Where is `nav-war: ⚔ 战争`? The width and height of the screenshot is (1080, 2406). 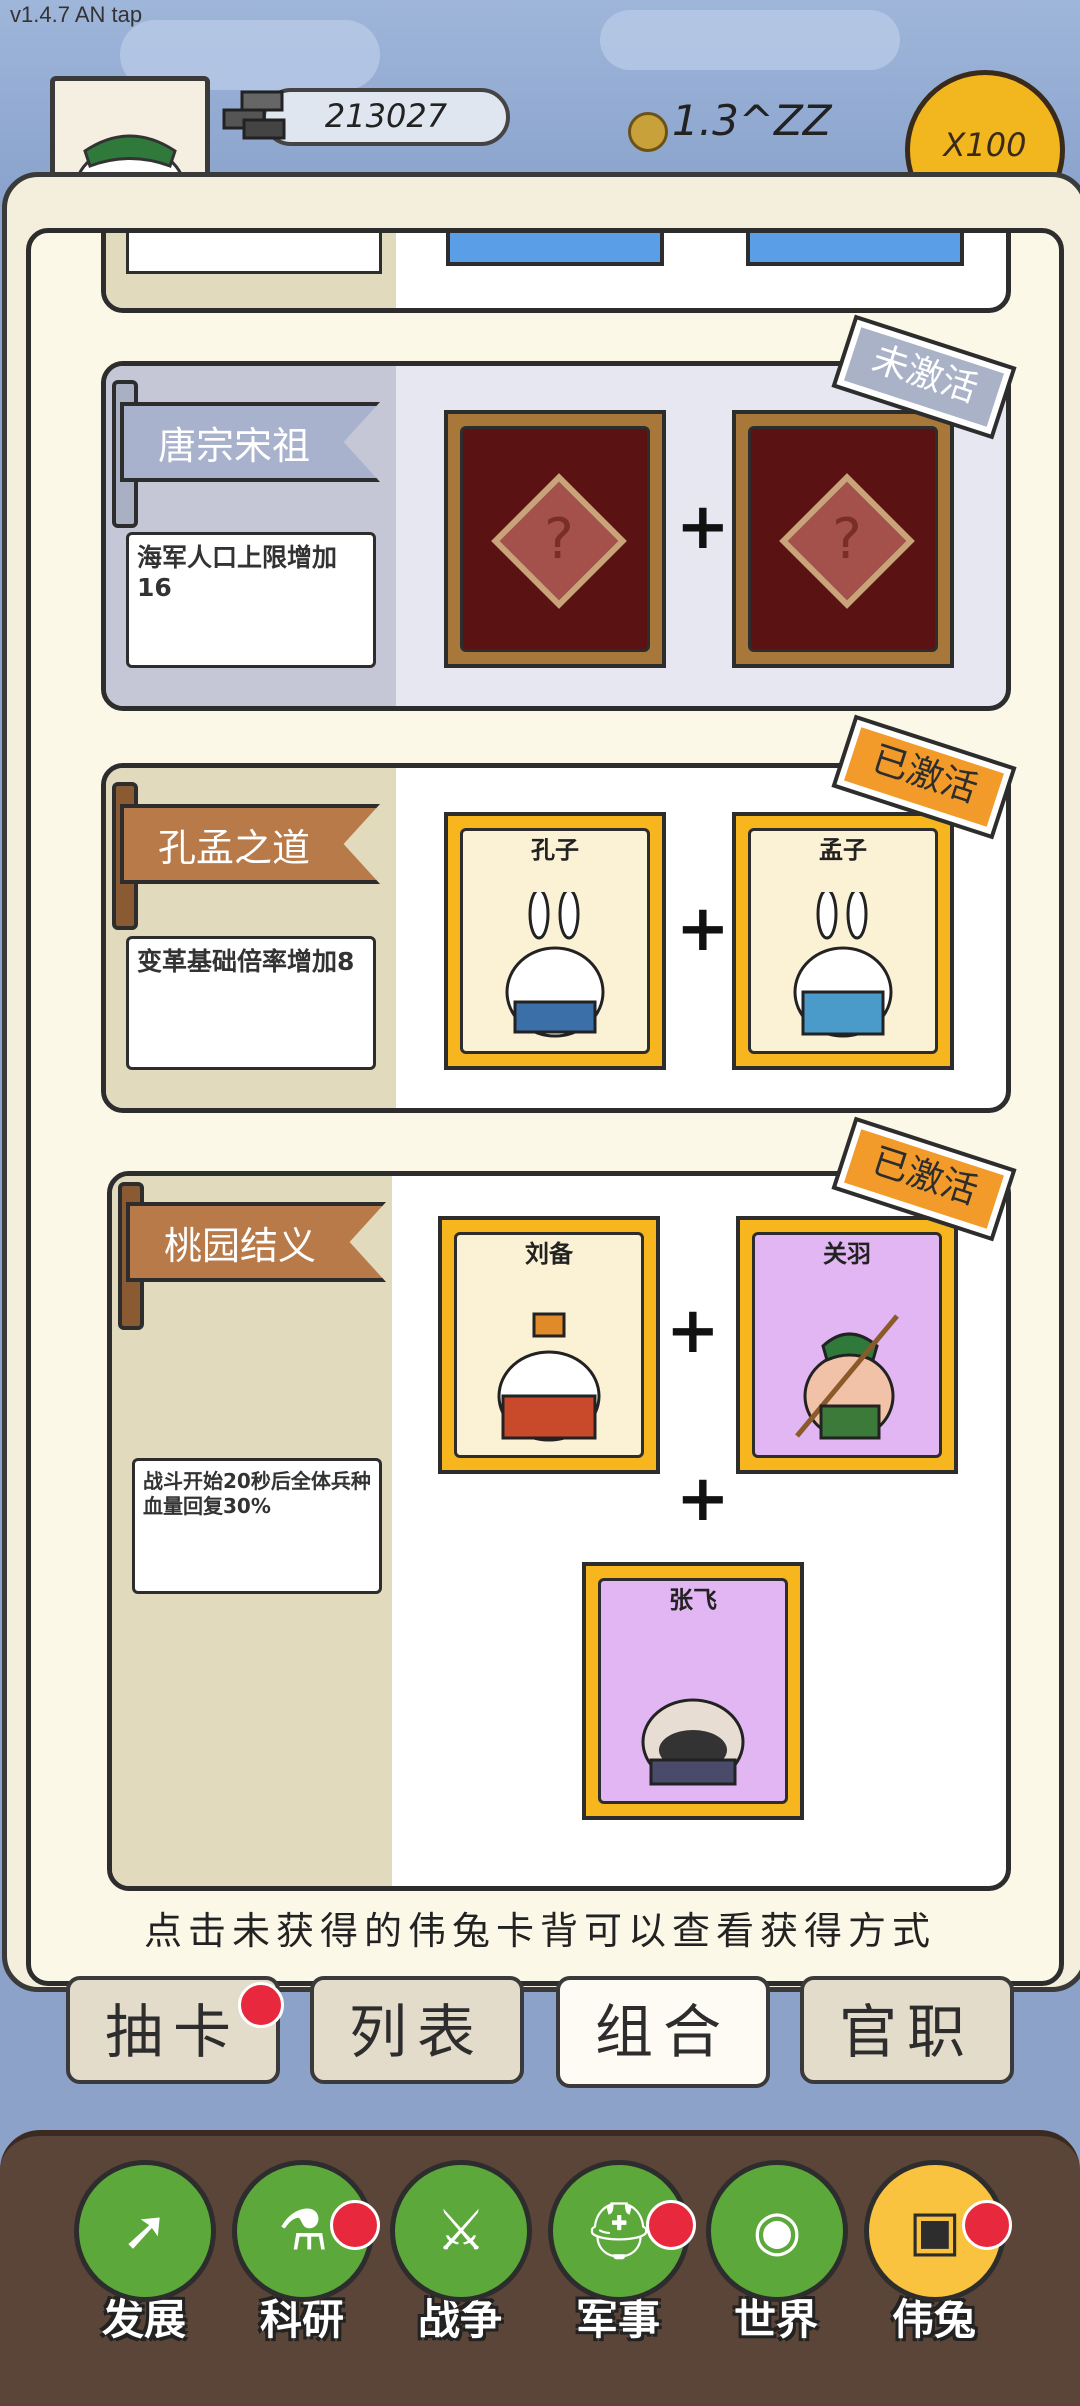 nav-war: ⚔ 战争 is located at coordinates (461, 2253).